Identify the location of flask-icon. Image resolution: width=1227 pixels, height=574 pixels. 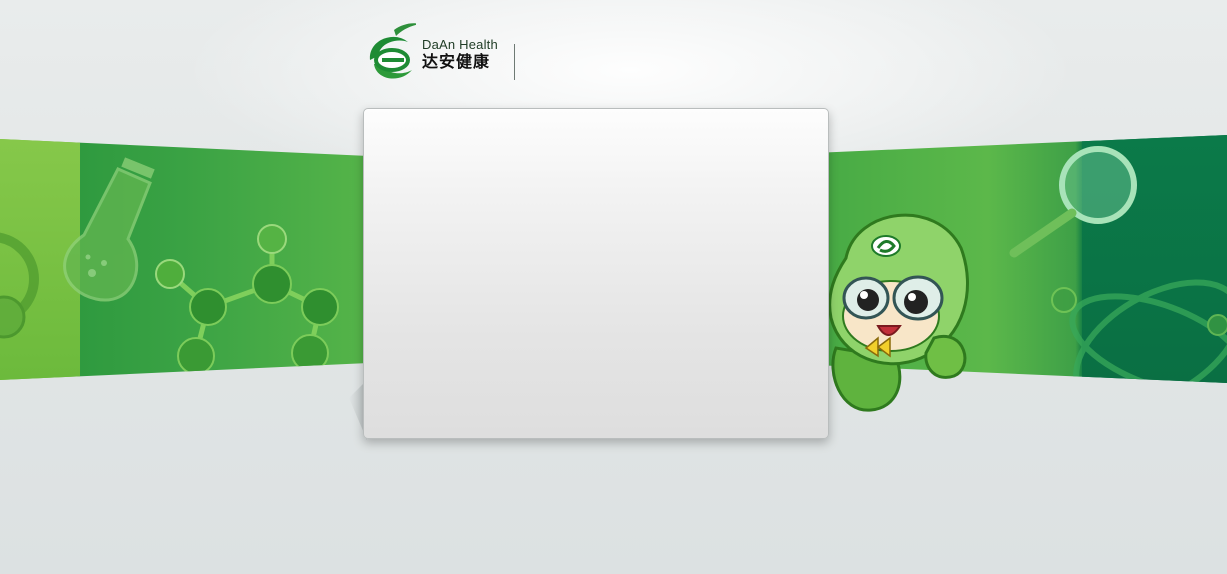
(109, 229).